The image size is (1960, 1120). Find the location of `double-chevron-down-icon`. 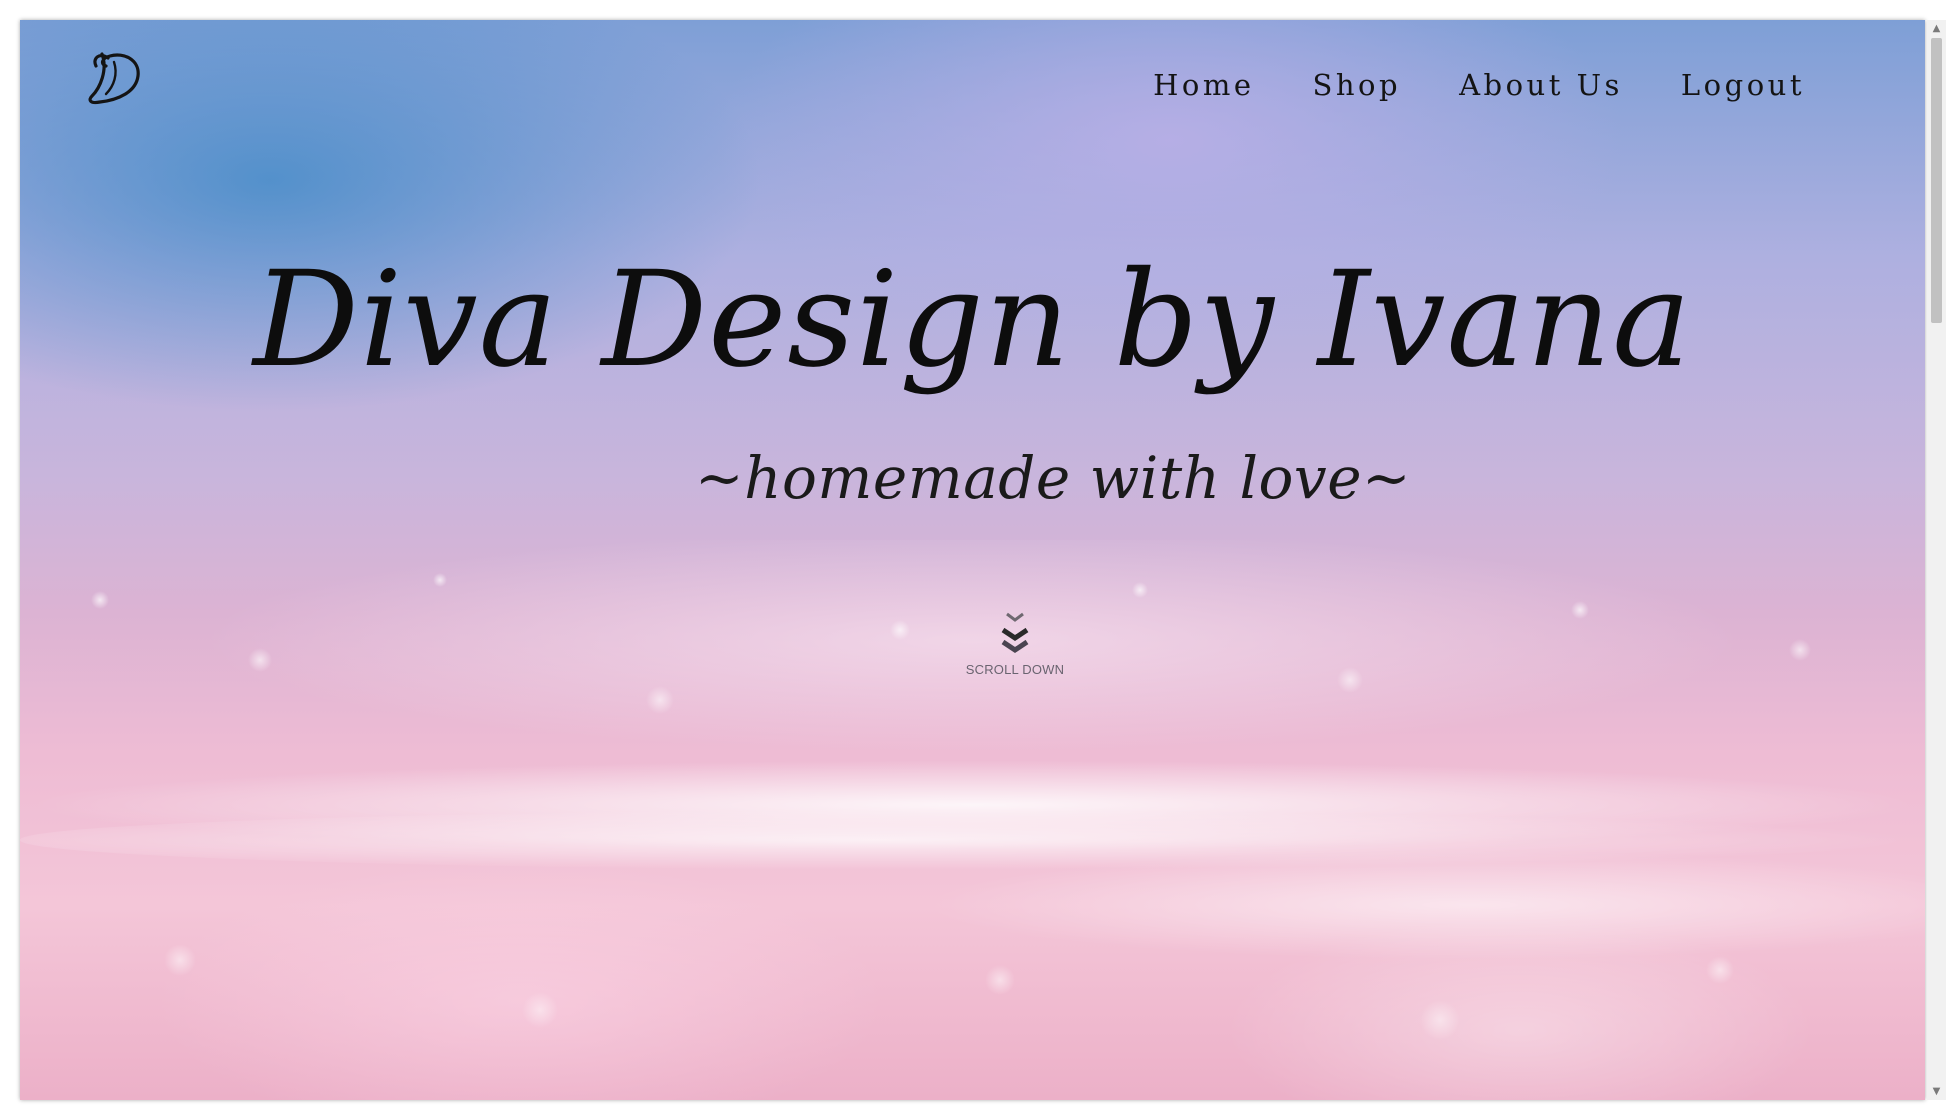

double-chevron-down-icon is located at coordinates (1015, 633).